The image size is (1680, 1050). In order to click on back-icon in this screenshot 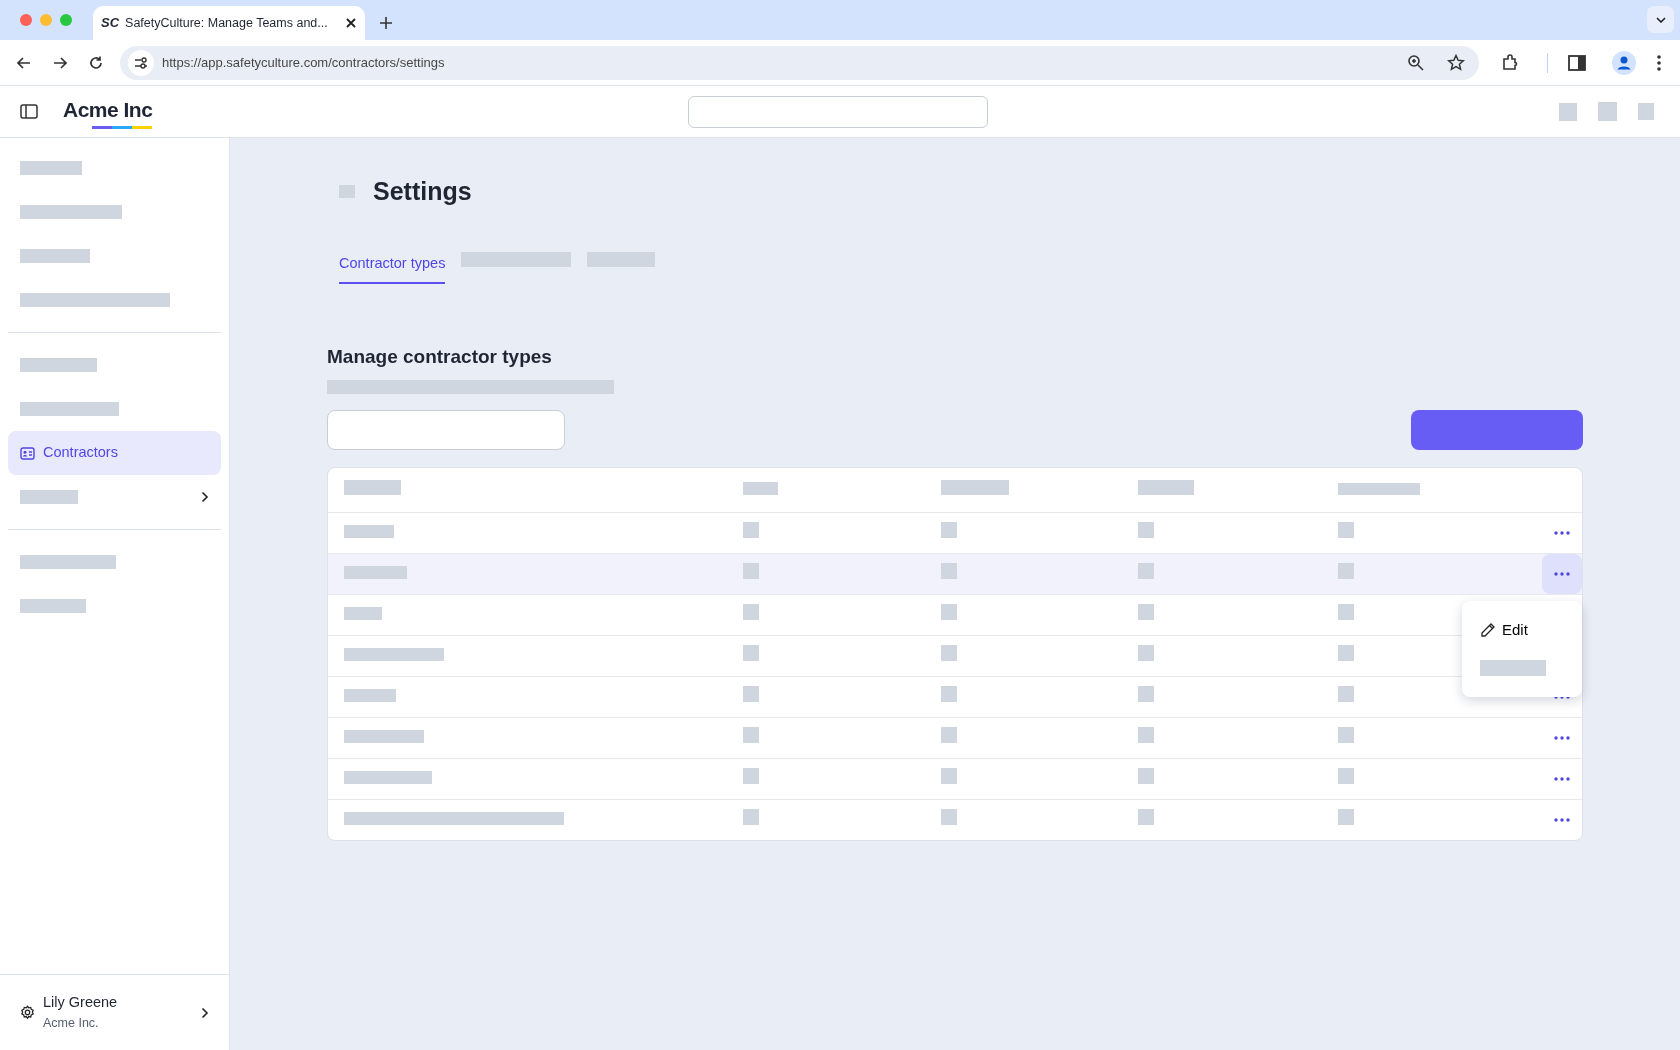, I will do `click(24, 62)`.